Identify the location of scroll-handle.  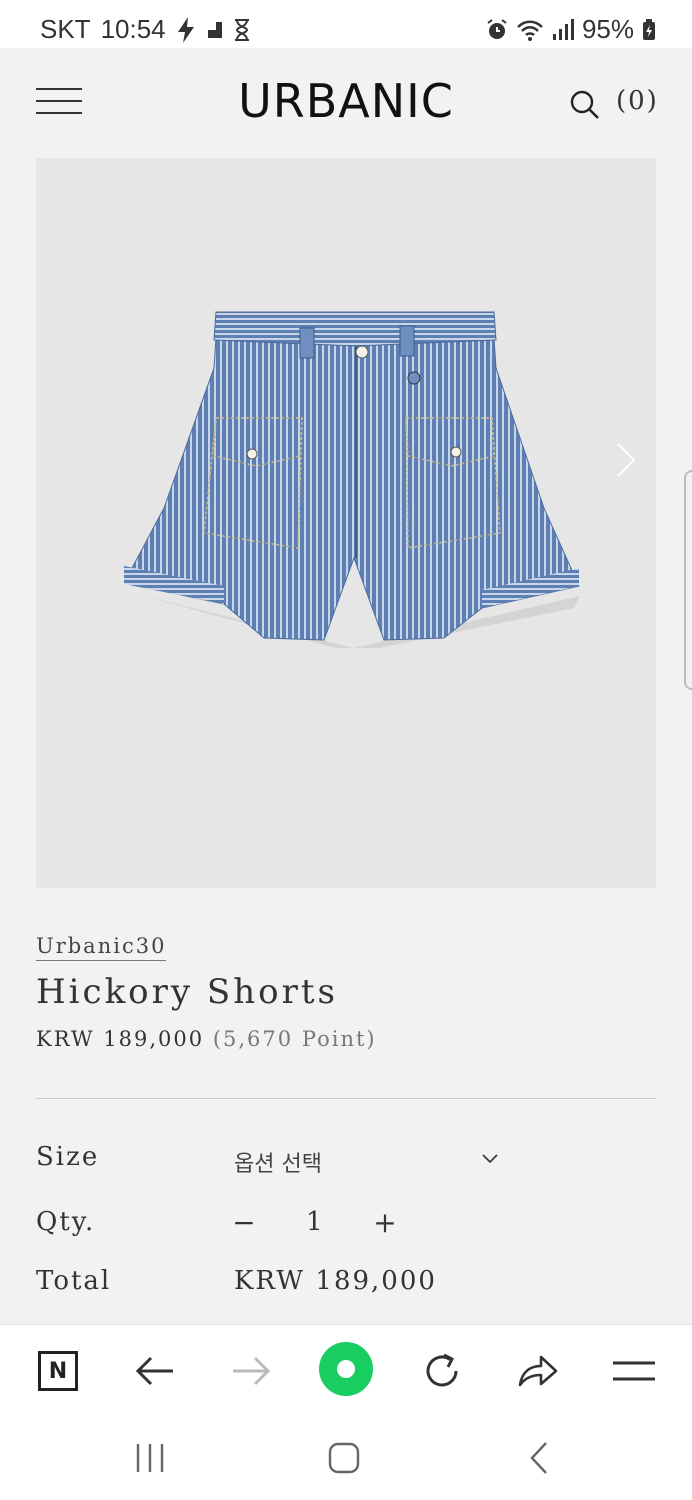
(688, 580).